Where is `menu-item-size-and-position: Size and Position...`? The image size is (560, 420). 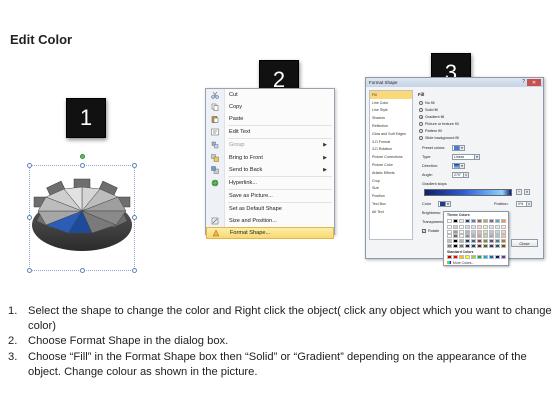 menu-item-size-and-position: Size and Position... is located at coordinates (270, 221).